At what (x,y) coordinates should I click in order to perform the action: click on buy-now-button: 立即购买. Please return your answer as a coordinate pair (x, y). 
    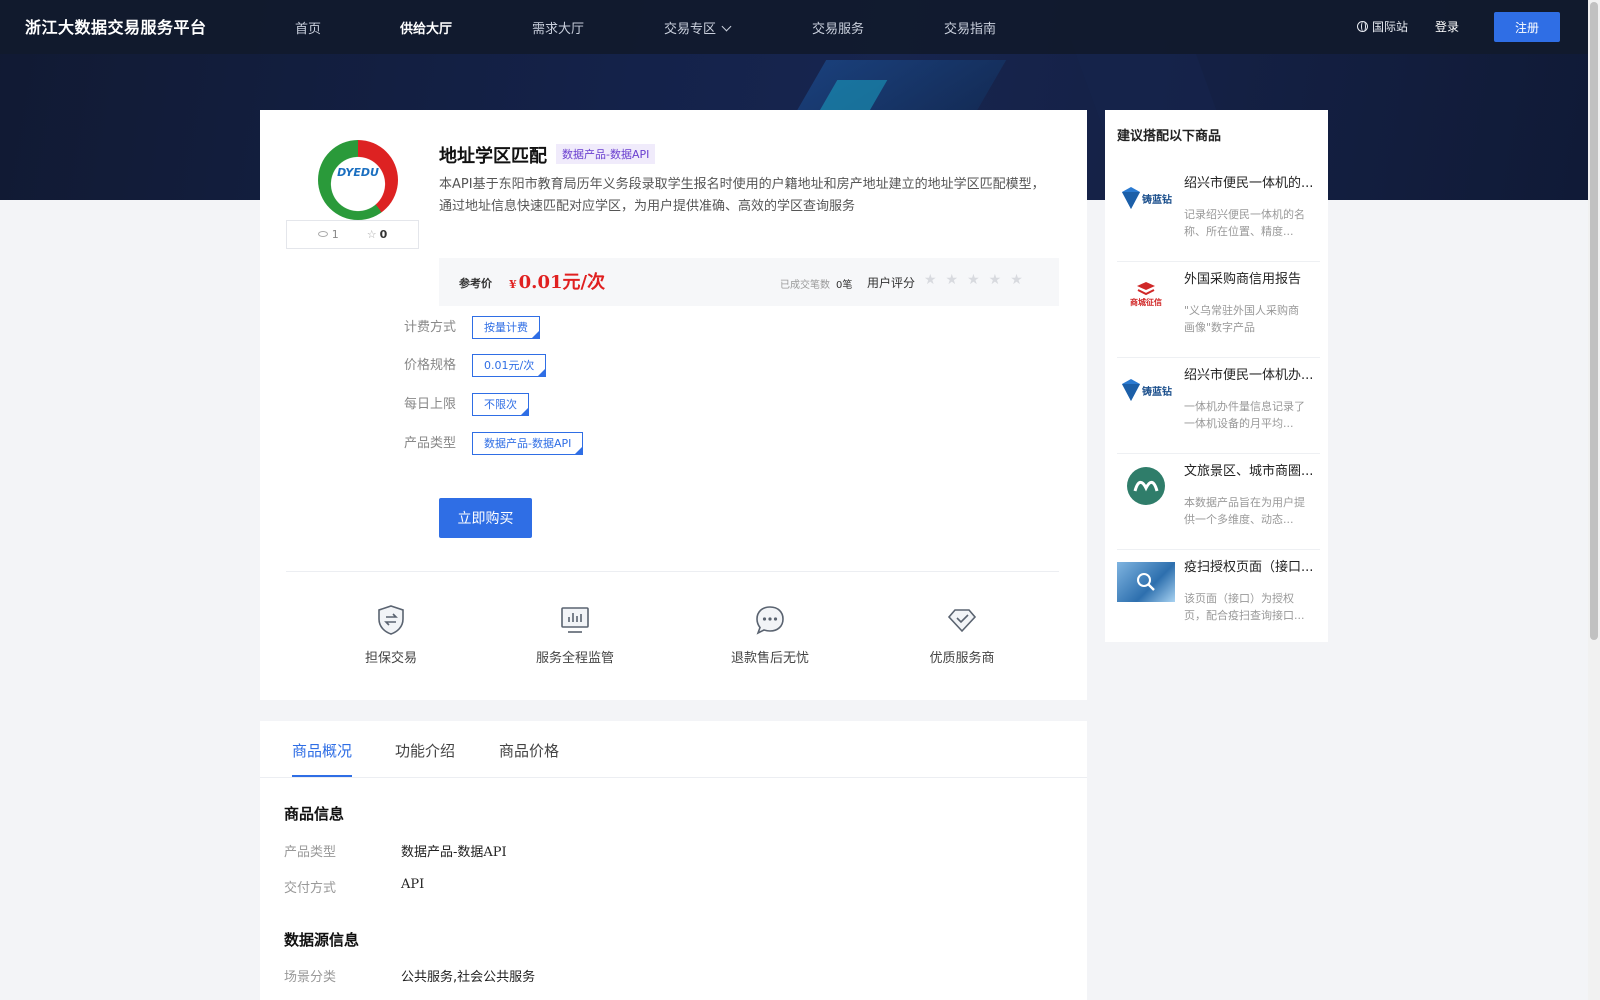
    Looking at the image, I should click on (485, 518).